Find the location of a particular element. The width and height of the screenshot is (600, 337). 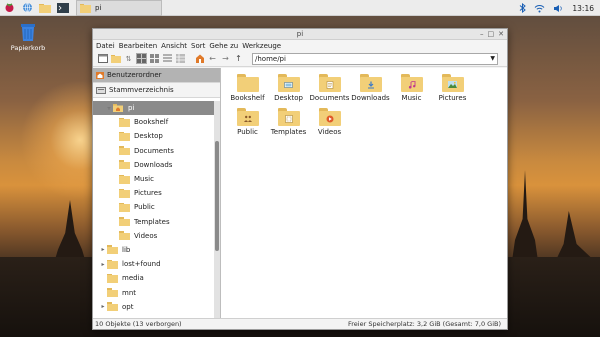

desktop-icon is located at coordinates (288, 83).